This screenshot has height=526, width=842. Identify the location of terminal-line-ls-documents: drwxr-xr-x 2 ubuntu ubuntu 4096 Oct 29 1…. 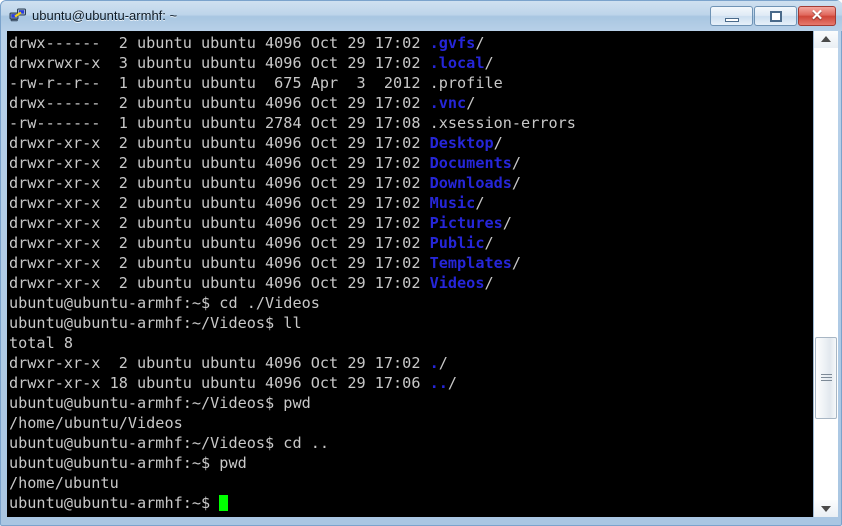
(292, 163).